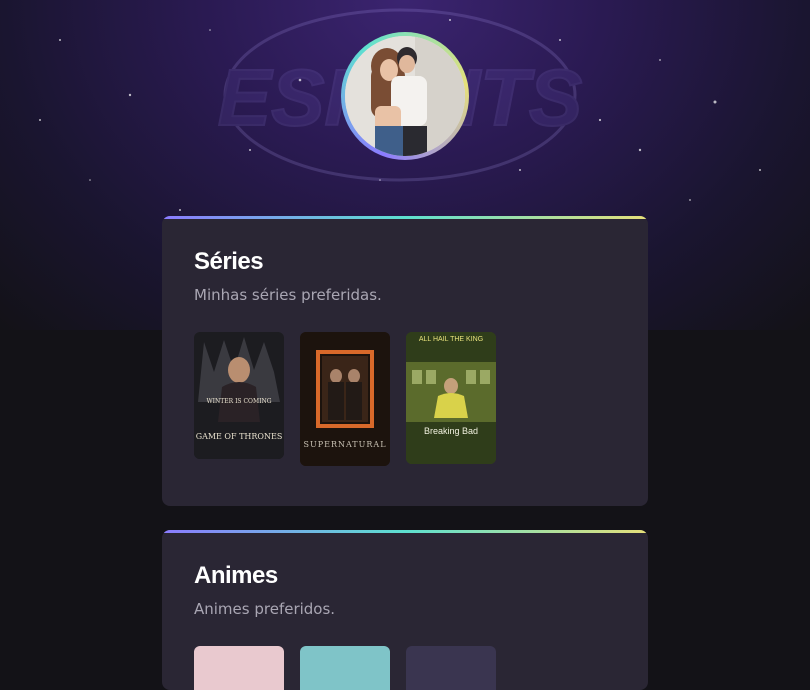 This screenshot has height=690, width=810. Describe the element at coordinates (345, 444) in the screenshot. I see `poster-title: SUPERNATURAL` at that location.